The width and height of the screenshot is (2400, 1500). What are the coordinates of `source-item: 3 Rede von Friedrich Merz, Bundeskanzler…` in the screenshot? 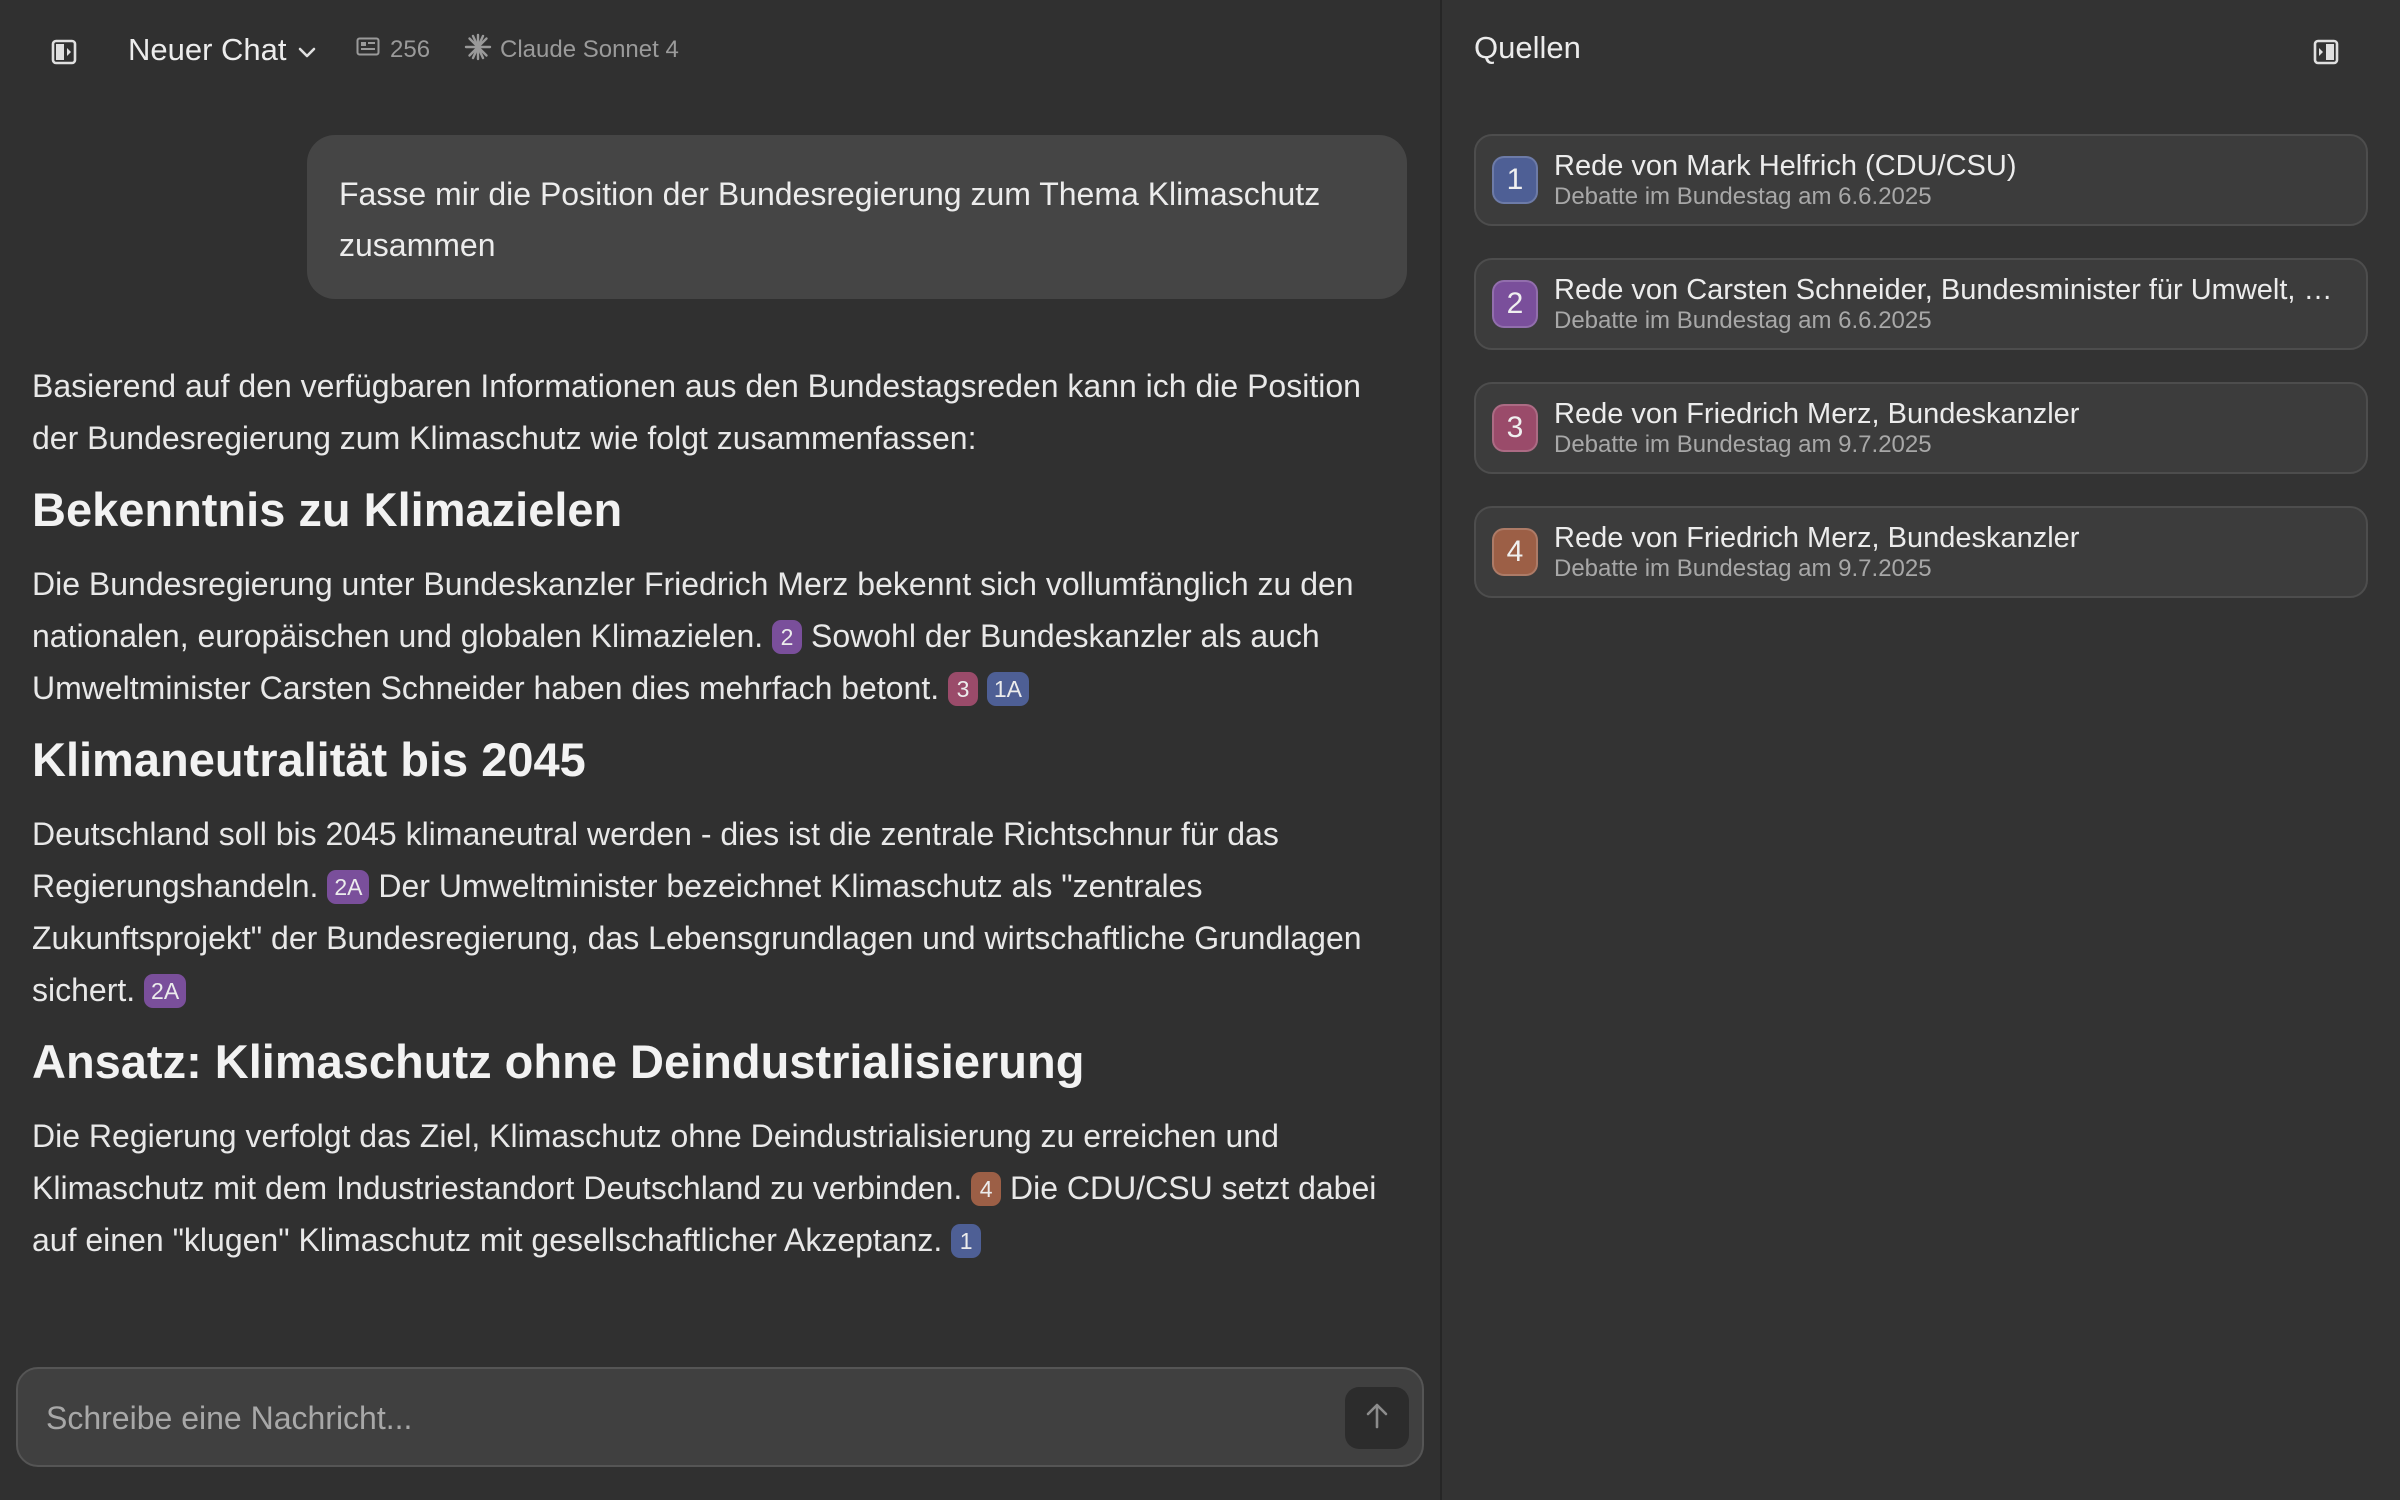 It's located at (1921, 428).